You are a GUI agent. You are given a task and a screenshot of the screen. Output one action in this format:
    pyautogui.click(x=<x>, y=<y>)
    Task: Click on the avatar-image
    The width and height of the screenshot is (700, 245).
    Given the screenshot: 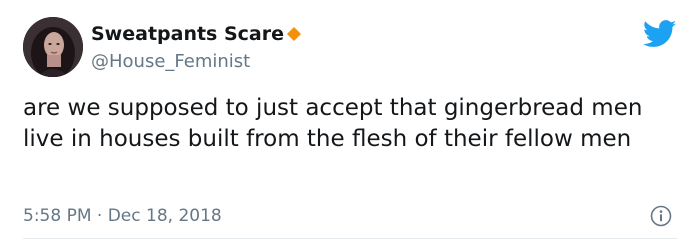 What is the action you would take?
    pyautogui.click(x=53, y=47)
    